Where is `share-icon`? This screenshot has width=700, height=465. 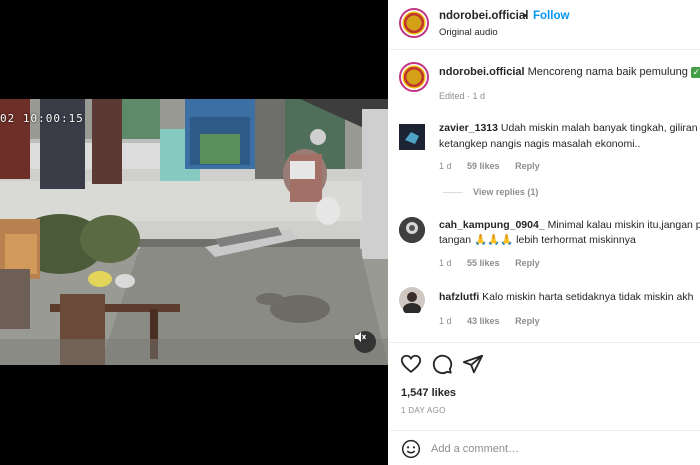
share-icon is located at coordinates (473, 364).